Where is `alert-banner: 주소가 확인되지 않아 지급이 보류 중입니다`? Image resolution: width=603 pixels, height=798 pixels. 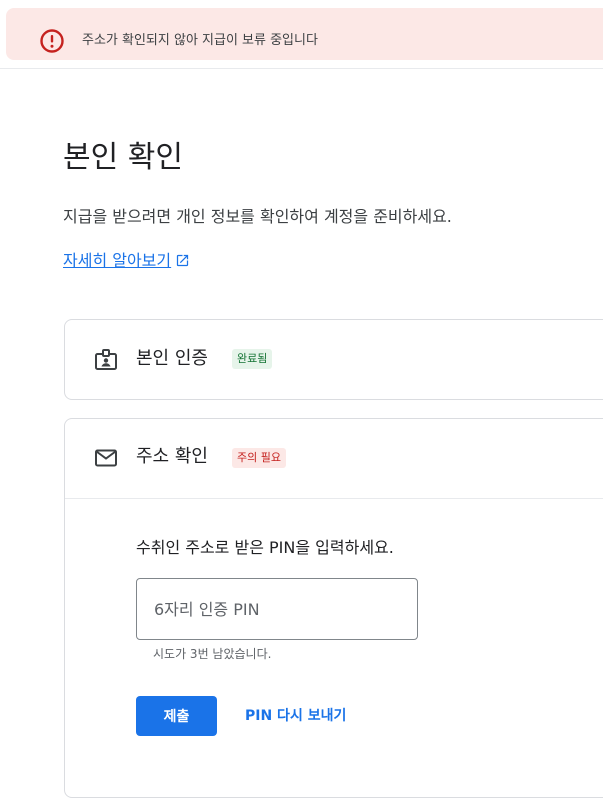
alert-banner: 주소가 확인되지 않아 지급이 보류 중입니다 is located at coordinates (304, 34).